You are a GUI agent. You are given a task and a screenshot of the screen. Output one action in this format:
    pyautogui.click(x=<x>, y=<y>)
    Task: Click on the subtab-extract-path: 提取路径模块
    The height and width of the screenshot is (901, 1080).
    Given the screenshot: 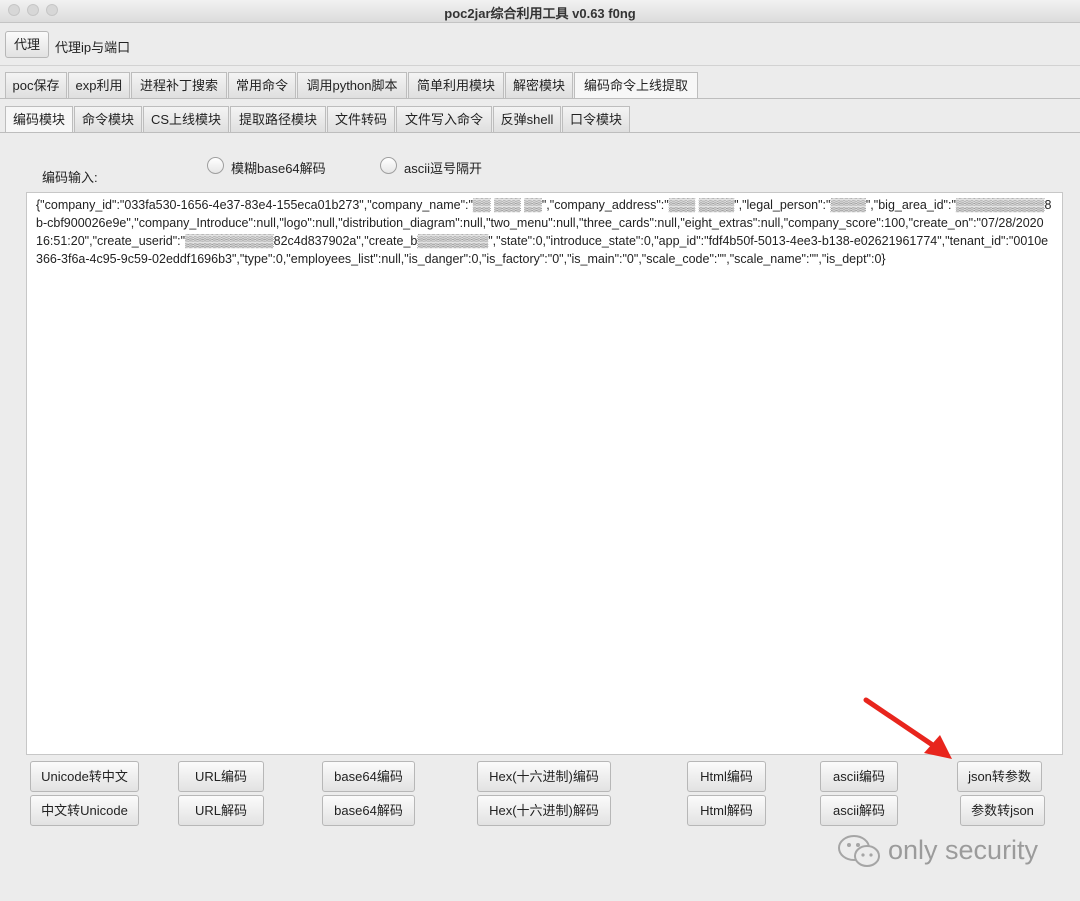 What is the action you would take?
    pyautogui.click(x=278, y=119)
    